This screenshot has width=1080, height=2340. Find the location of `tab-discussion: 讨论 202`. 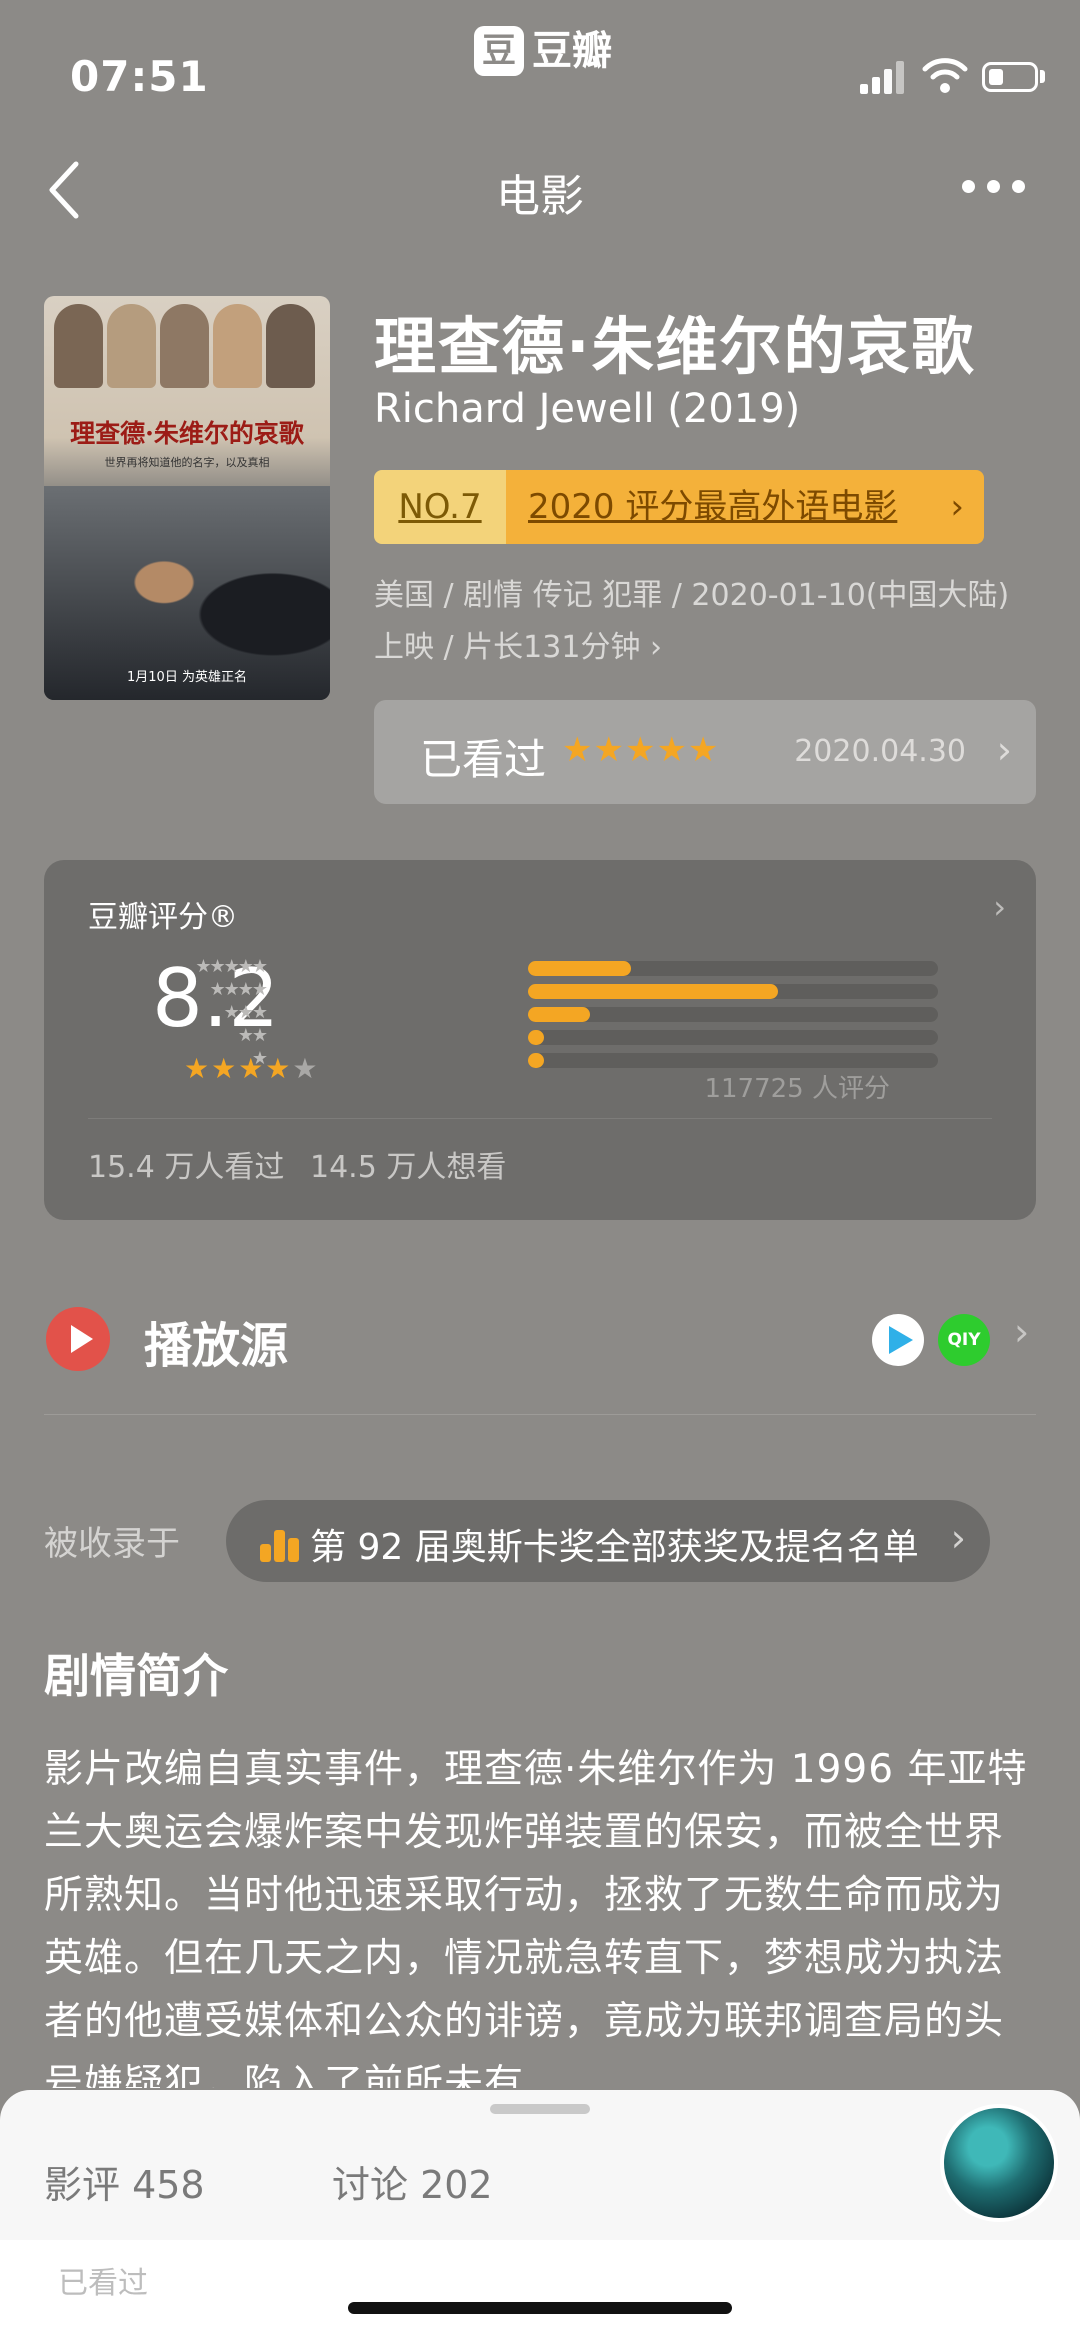

tab-discussion: 讨论 202 is located at coordinates (412, 2181).